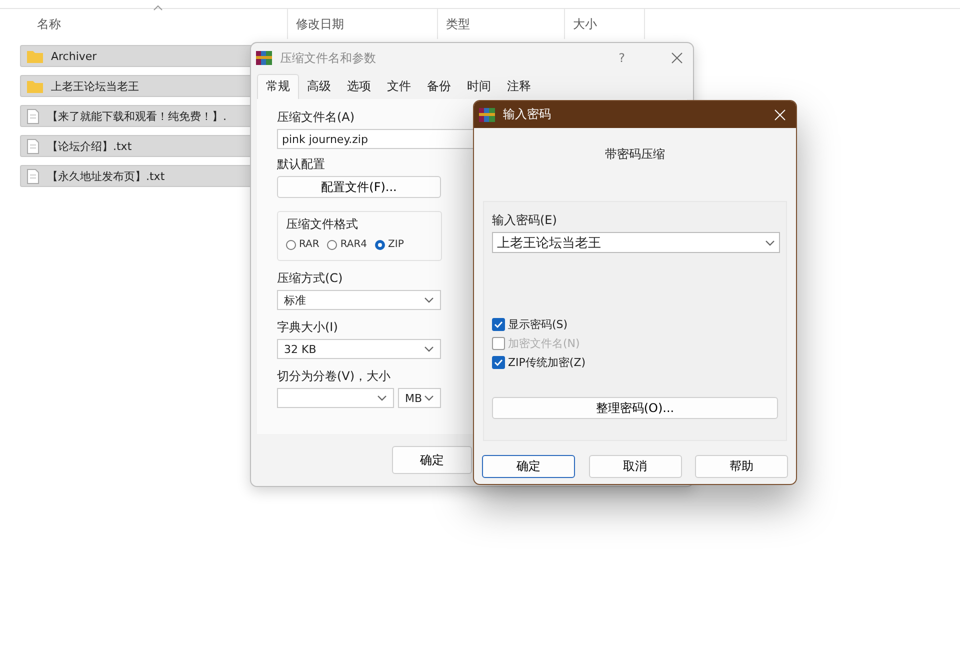 This screenshot has height=650, width=960. Describe the element at coordinates (106, 176) in the screenshot. I see `file-name: 【永久地址发布页】.txt` at that location.